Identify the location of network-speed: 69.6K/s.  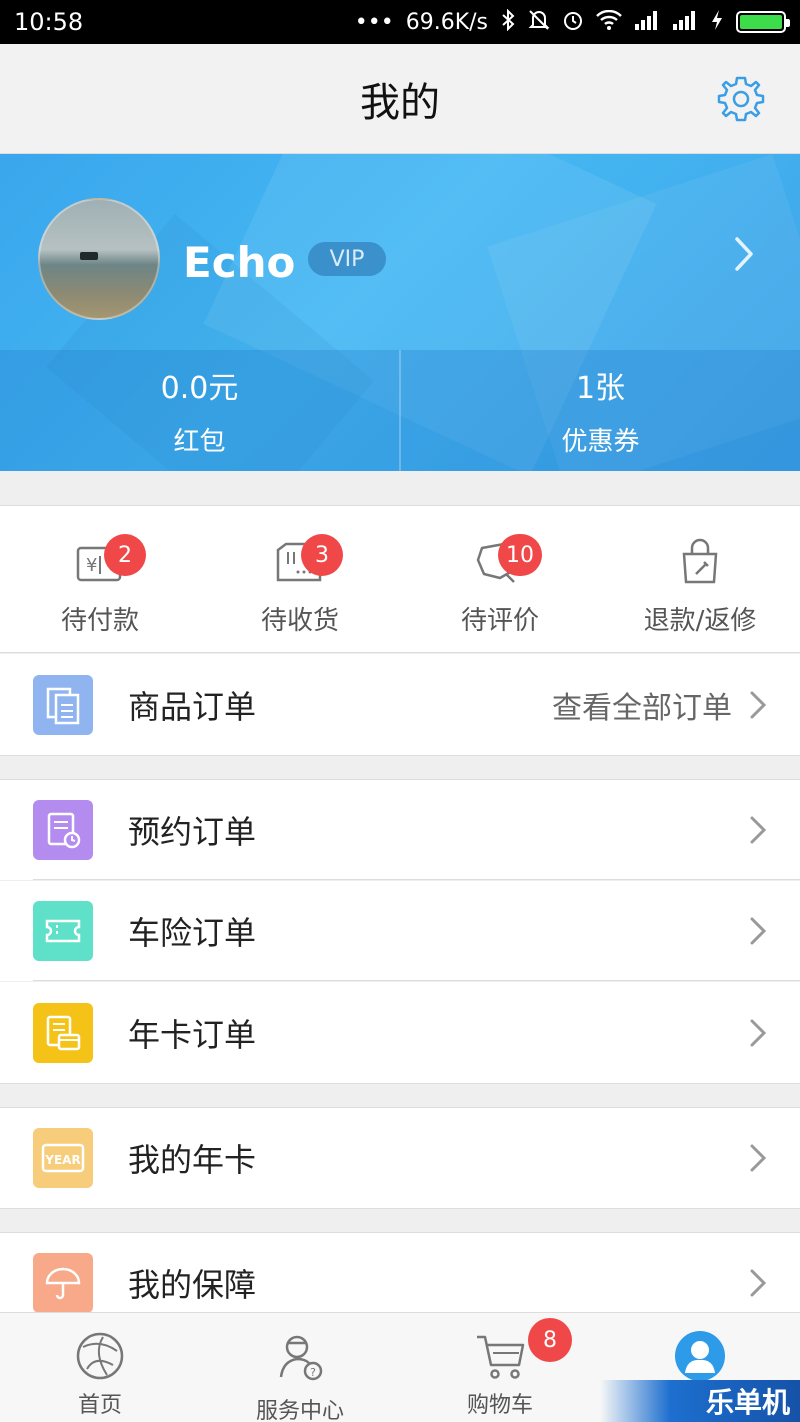
(446, 22).